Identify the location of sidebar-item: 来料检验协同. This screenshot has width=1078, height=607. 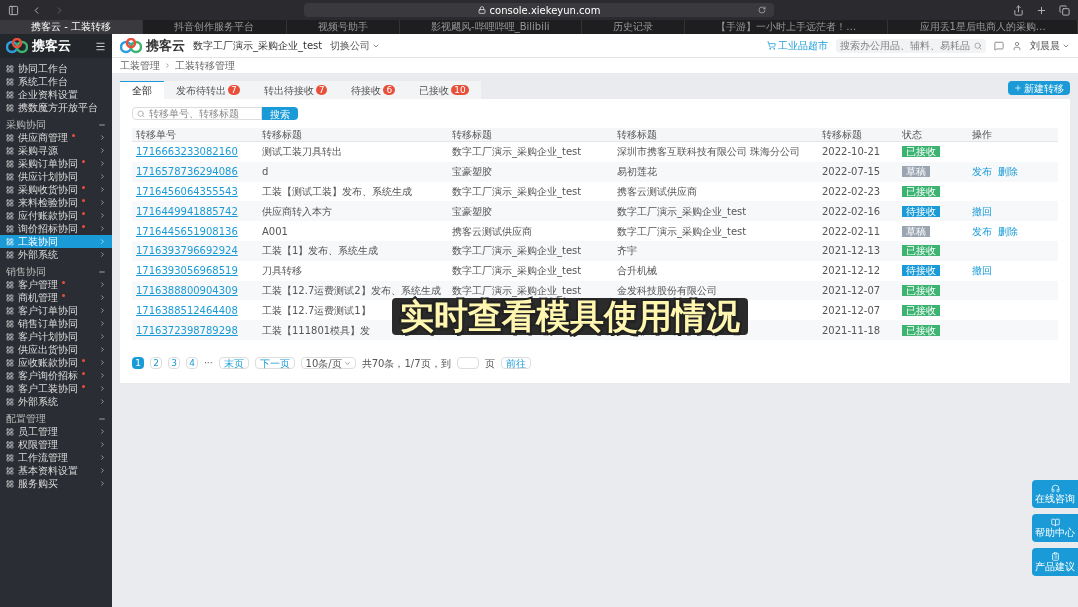
(56, 202).